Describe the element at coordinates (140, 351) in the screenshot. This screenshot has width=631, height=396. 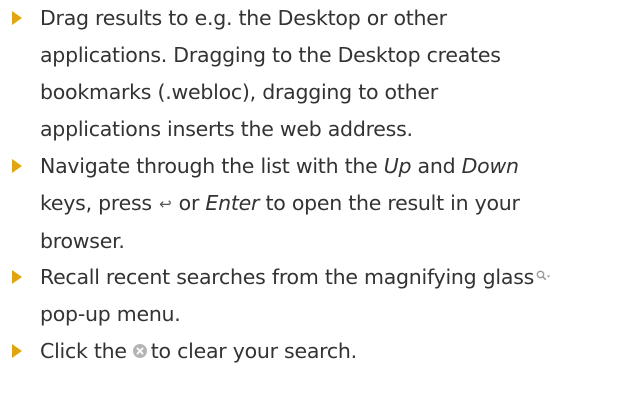
I see `clear-search-icon` at that location.